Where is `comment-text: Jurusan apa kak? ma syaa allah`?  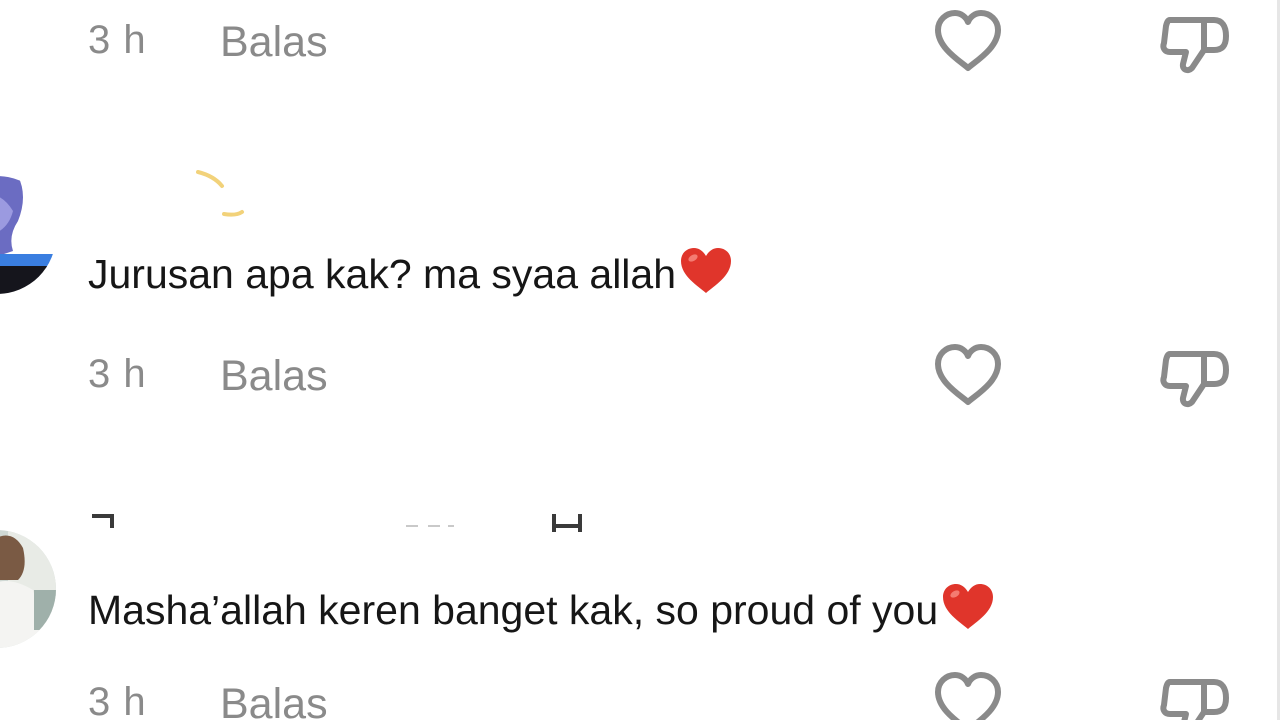 comment-text: Jurusan apa kak? ma syaa allah is located at coordinates (411, 272).